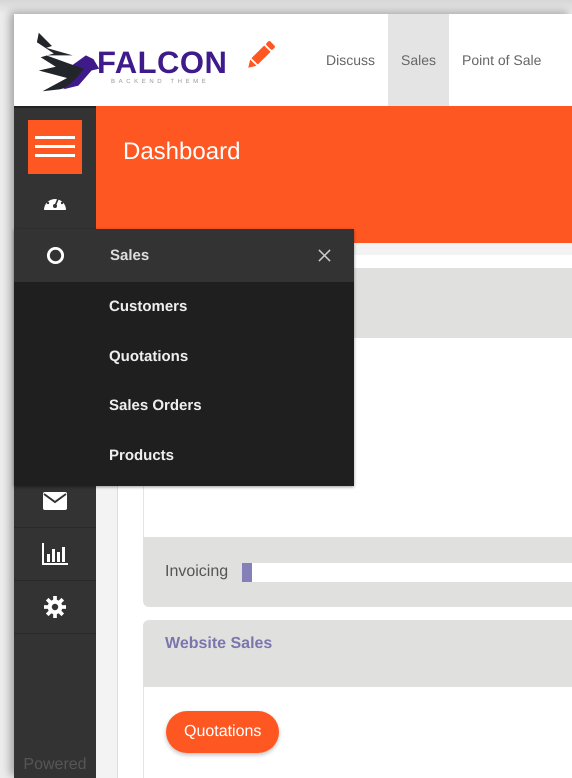 Image resolution: width=572 pixels, height=778 pixels. What do you see at coordinates (184, 356) in the screenshot?
I see `flyout-menu-item: Quotations` at bounding box center [184, 356].